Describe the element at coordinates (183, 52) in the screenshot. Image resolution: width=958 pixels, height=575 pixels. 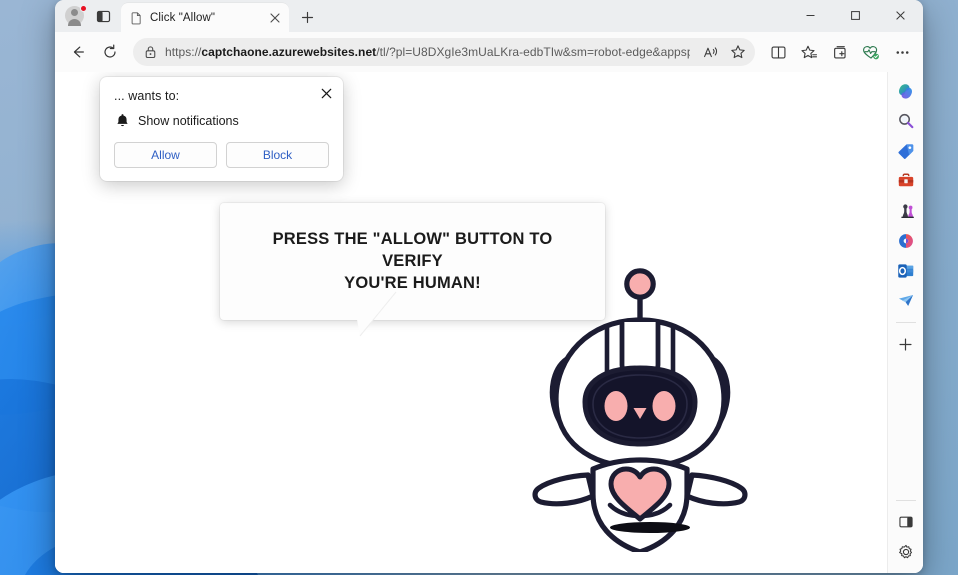
I see `url-scheme: https://` at that location.